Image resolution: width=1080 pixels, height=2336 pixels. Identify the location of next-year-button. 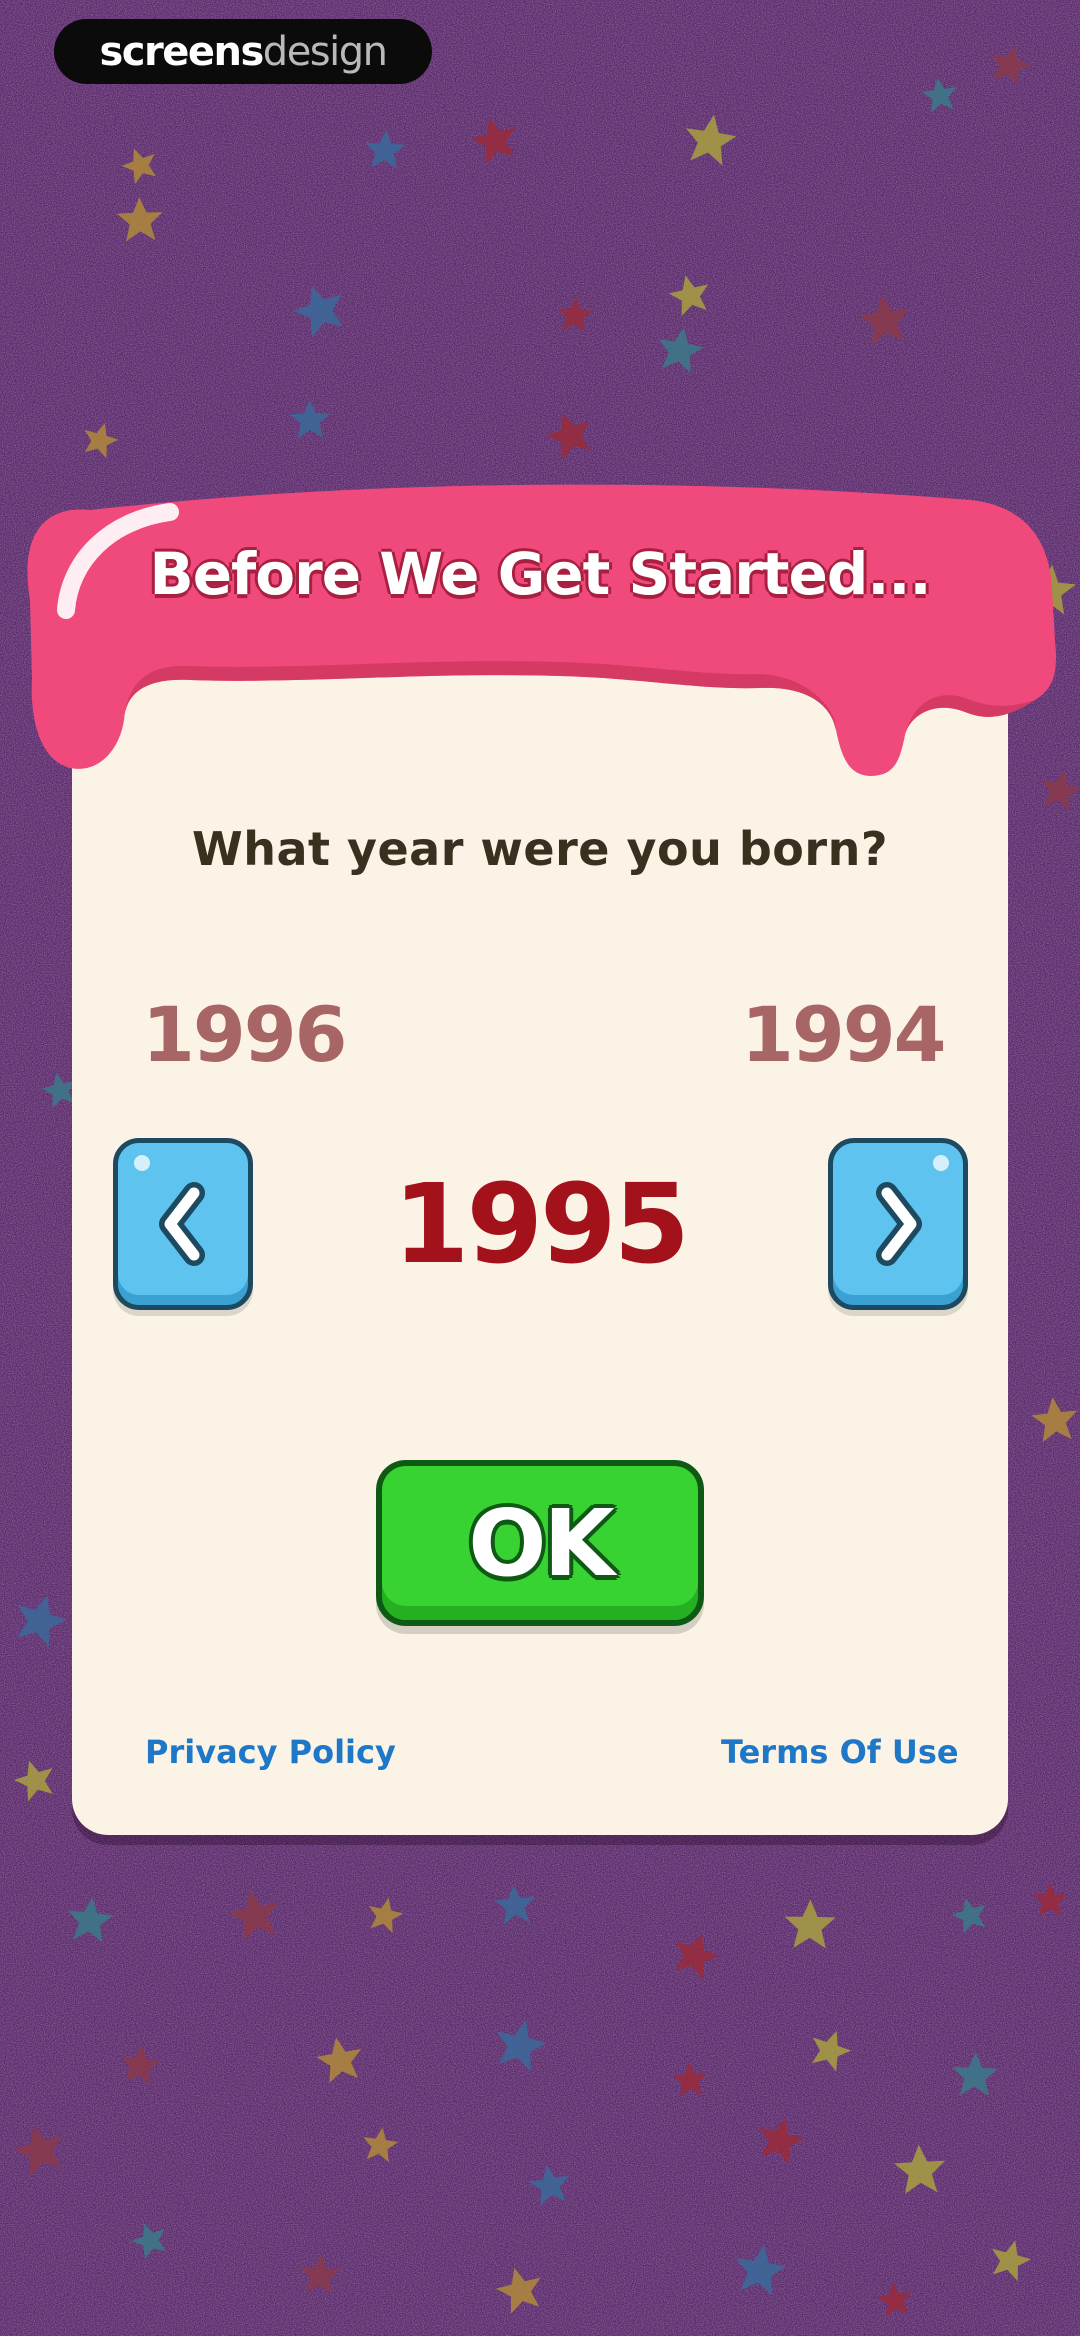
(898, 1224).